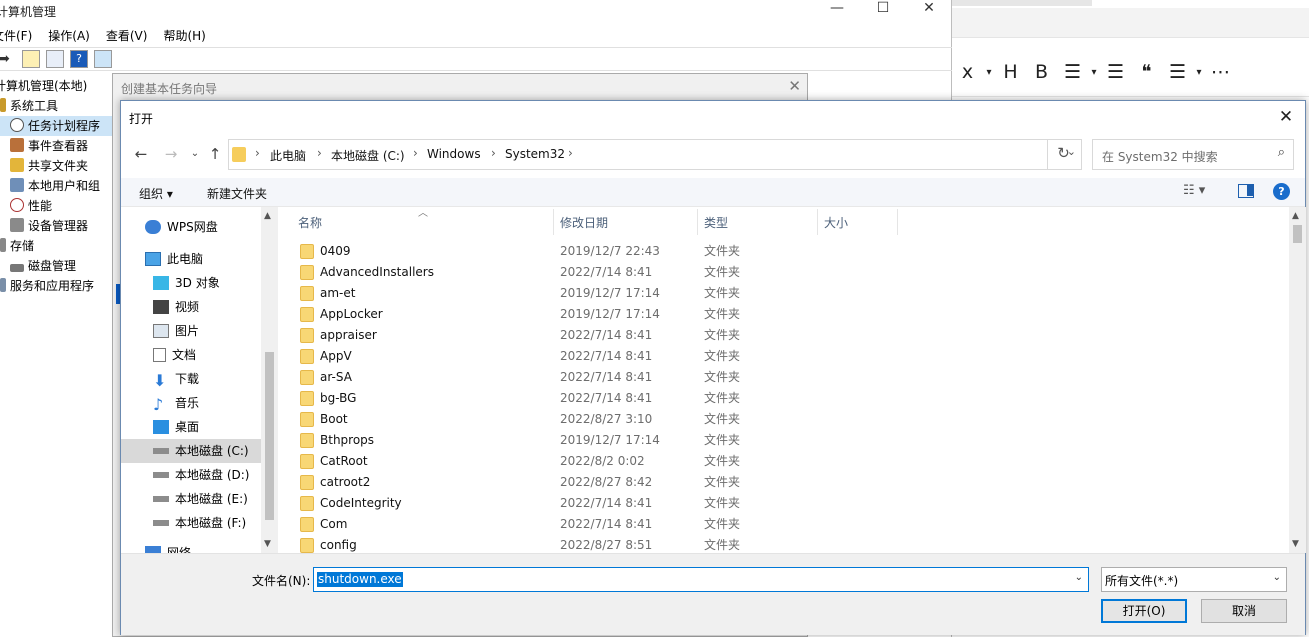 This screenshot has width=1309, height=637. What do you see at coordinates (56, 246) in the screenshot?
I see `tree-item-storage: 存储` at bounding box center [56, 246].